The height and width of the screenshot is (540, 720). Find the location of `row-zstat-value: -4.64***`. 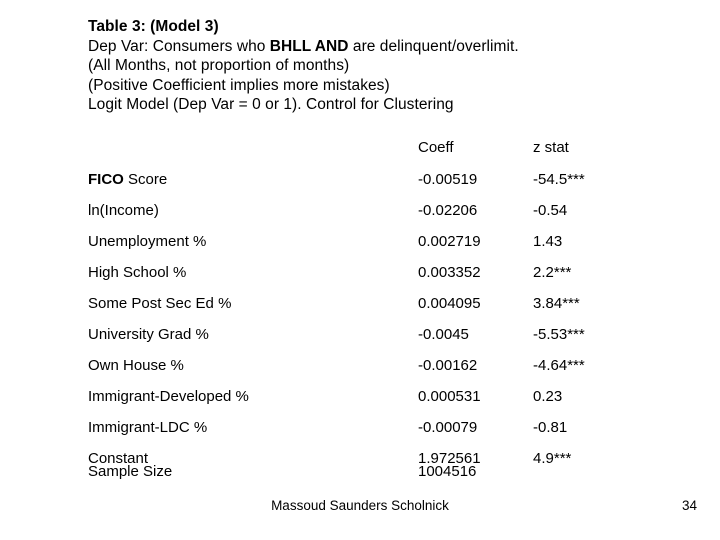

row-zstat-value: -4.64*** is located at coordinates (559, 365).